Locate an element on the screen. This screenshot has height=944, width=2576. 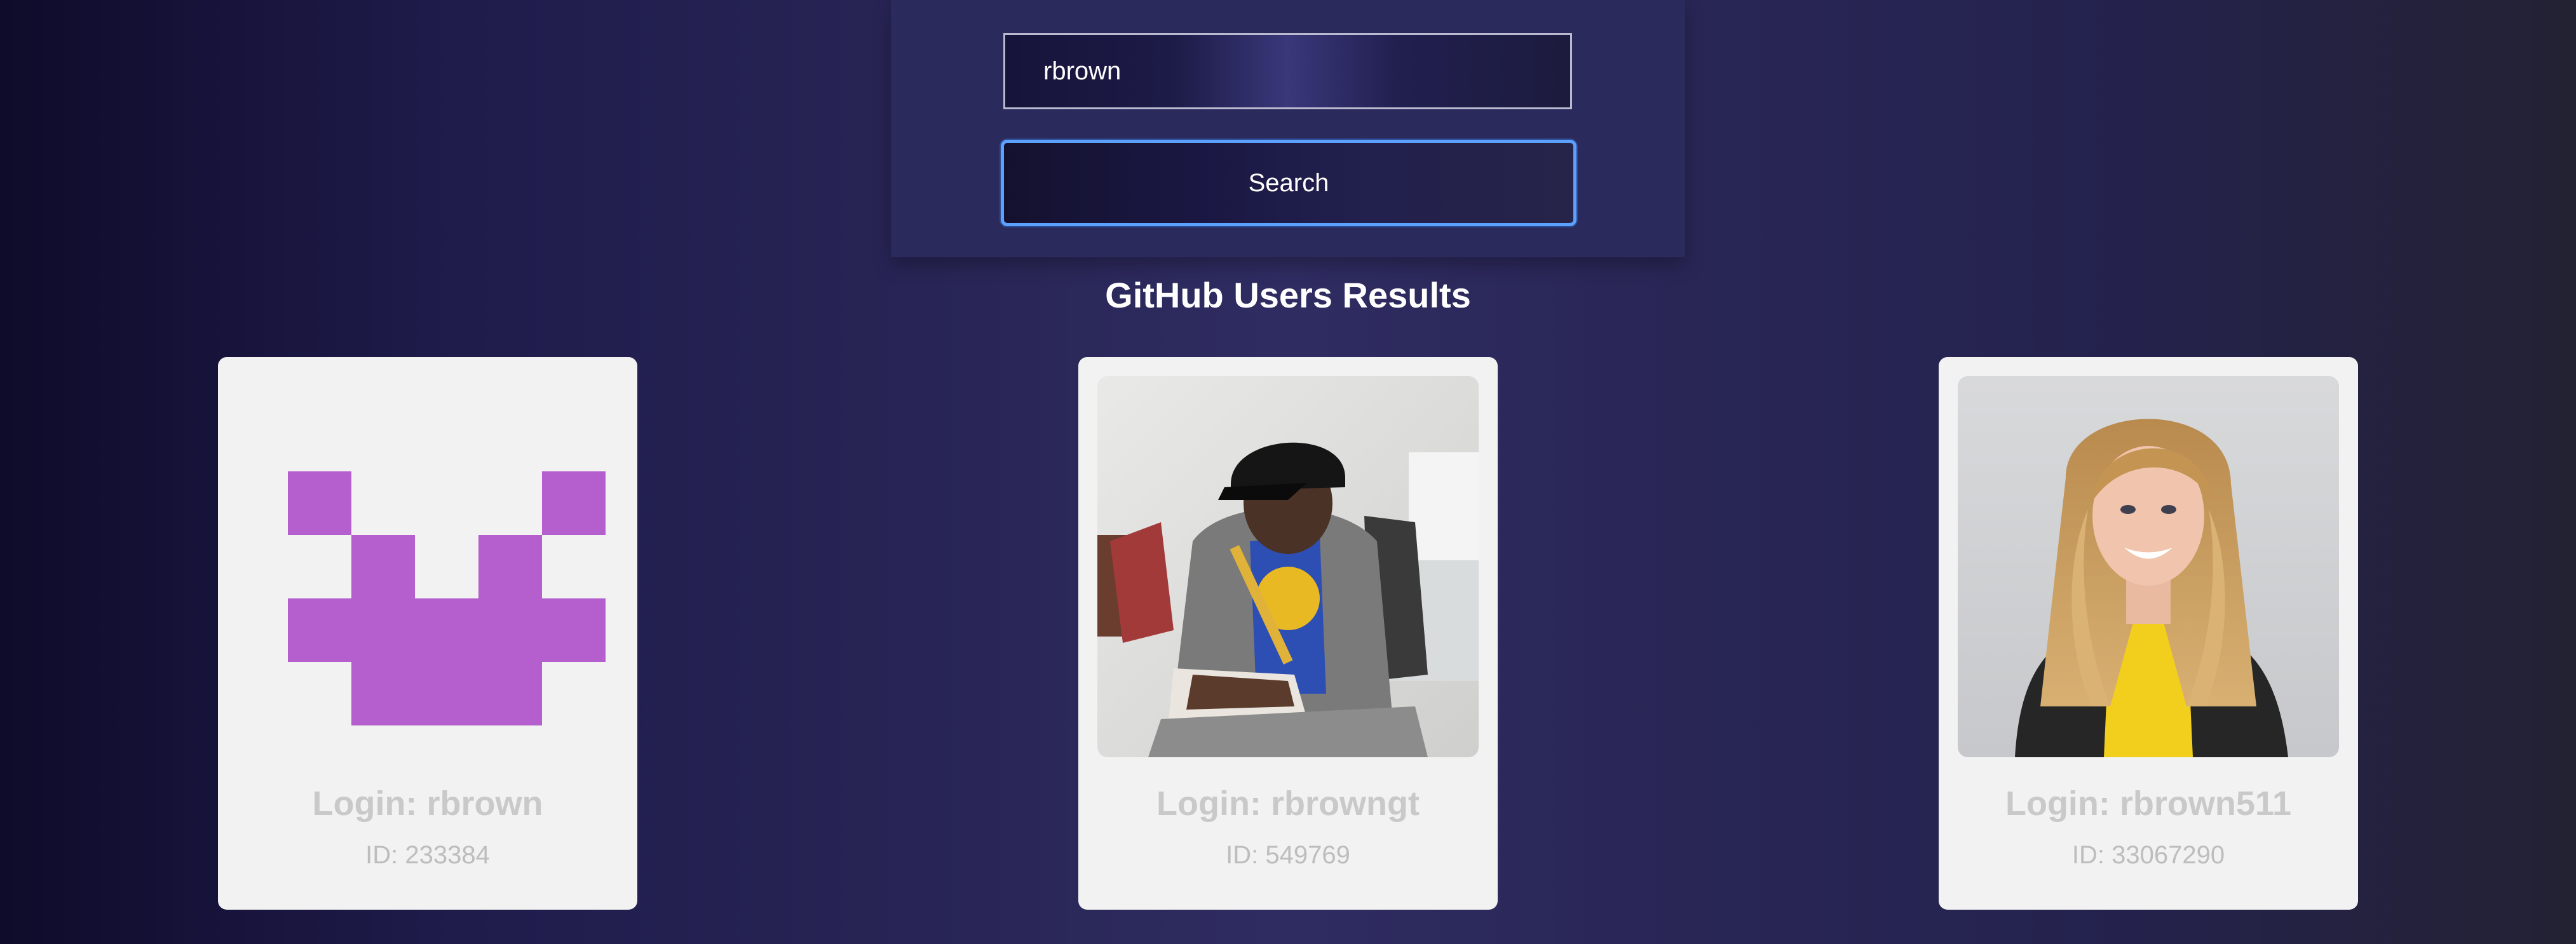
user-card: Login: rbrowngt ID: 549769 is located at coordinates (1288, 633).